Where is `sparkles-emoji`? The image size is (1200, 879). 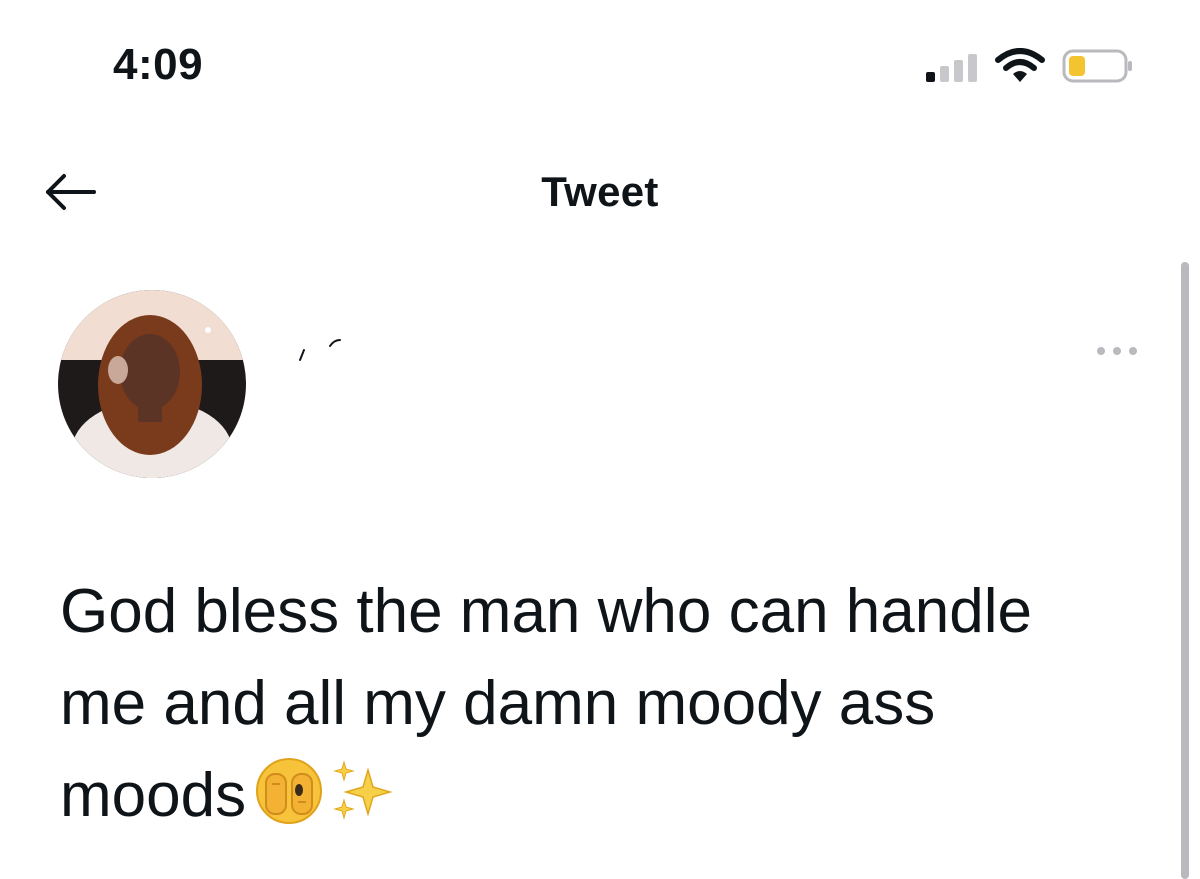
sparkles-emoji is located at coordinates (363, 790).